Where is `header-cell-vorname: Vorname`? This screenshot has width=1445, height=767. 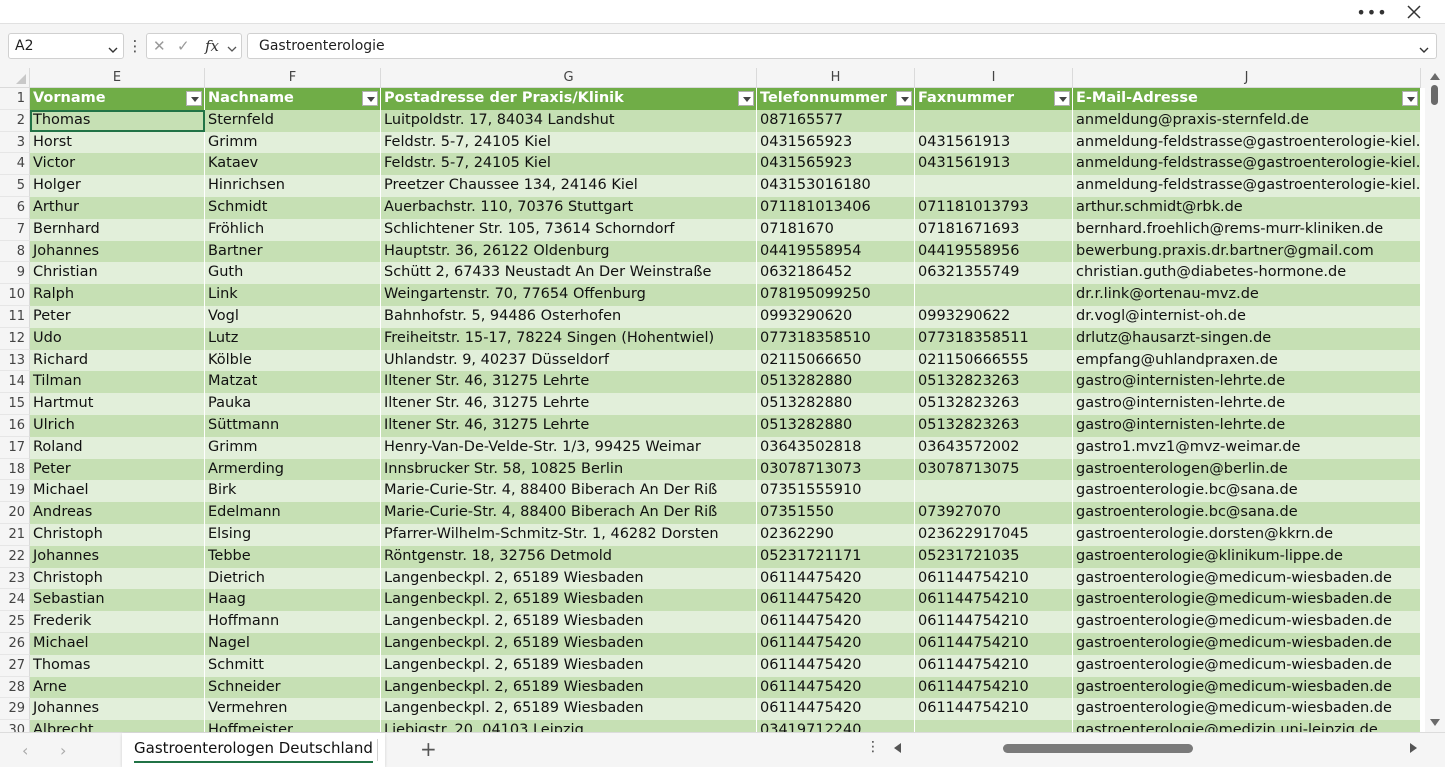 header-cell-vorname: Vorname is located at coordinates (117, 99).